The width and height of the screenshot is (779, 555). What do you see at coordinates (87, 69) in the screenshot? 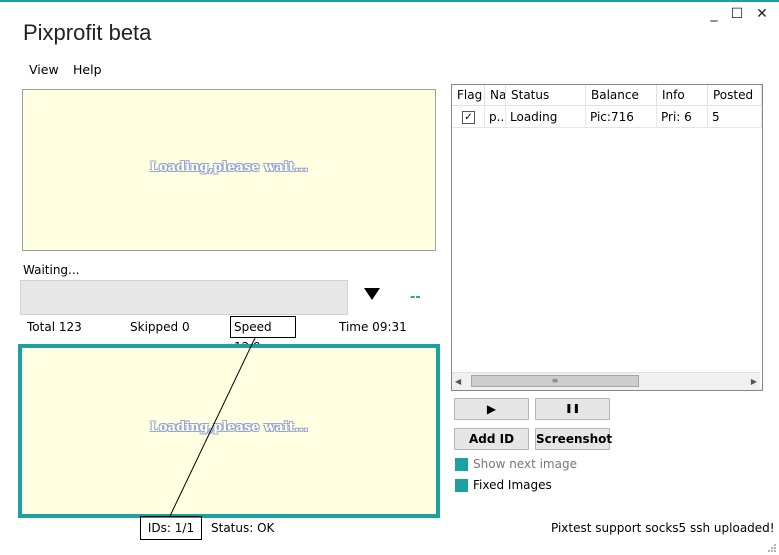
I see `menu-help: Help` at bounding box center [87, 69].